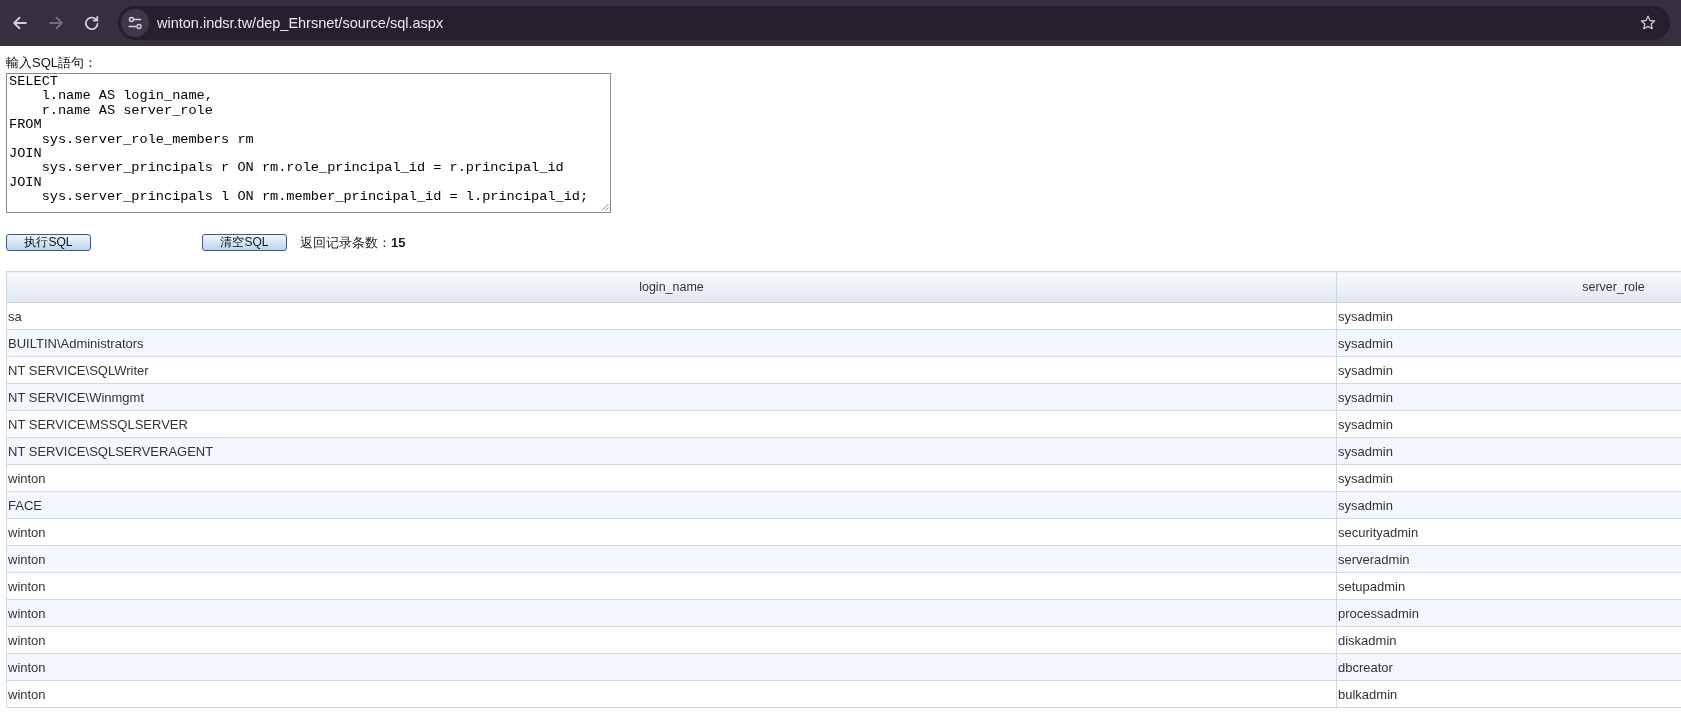  Describe the element at coordinates (1508, 559) in the screenshot. I see `table-cell: serveradmin` at that location.